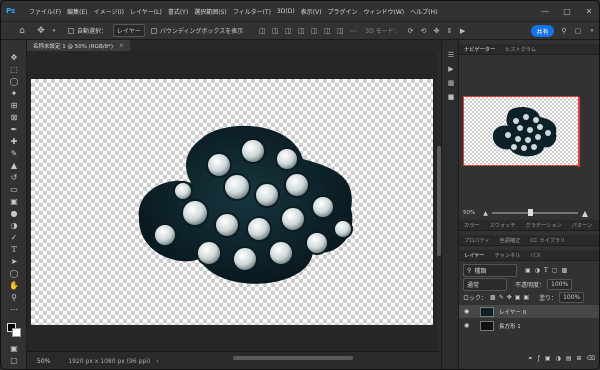 This screenshot has width=600, height=370. I want to click on tab-paths: パス, so click(535, 255).